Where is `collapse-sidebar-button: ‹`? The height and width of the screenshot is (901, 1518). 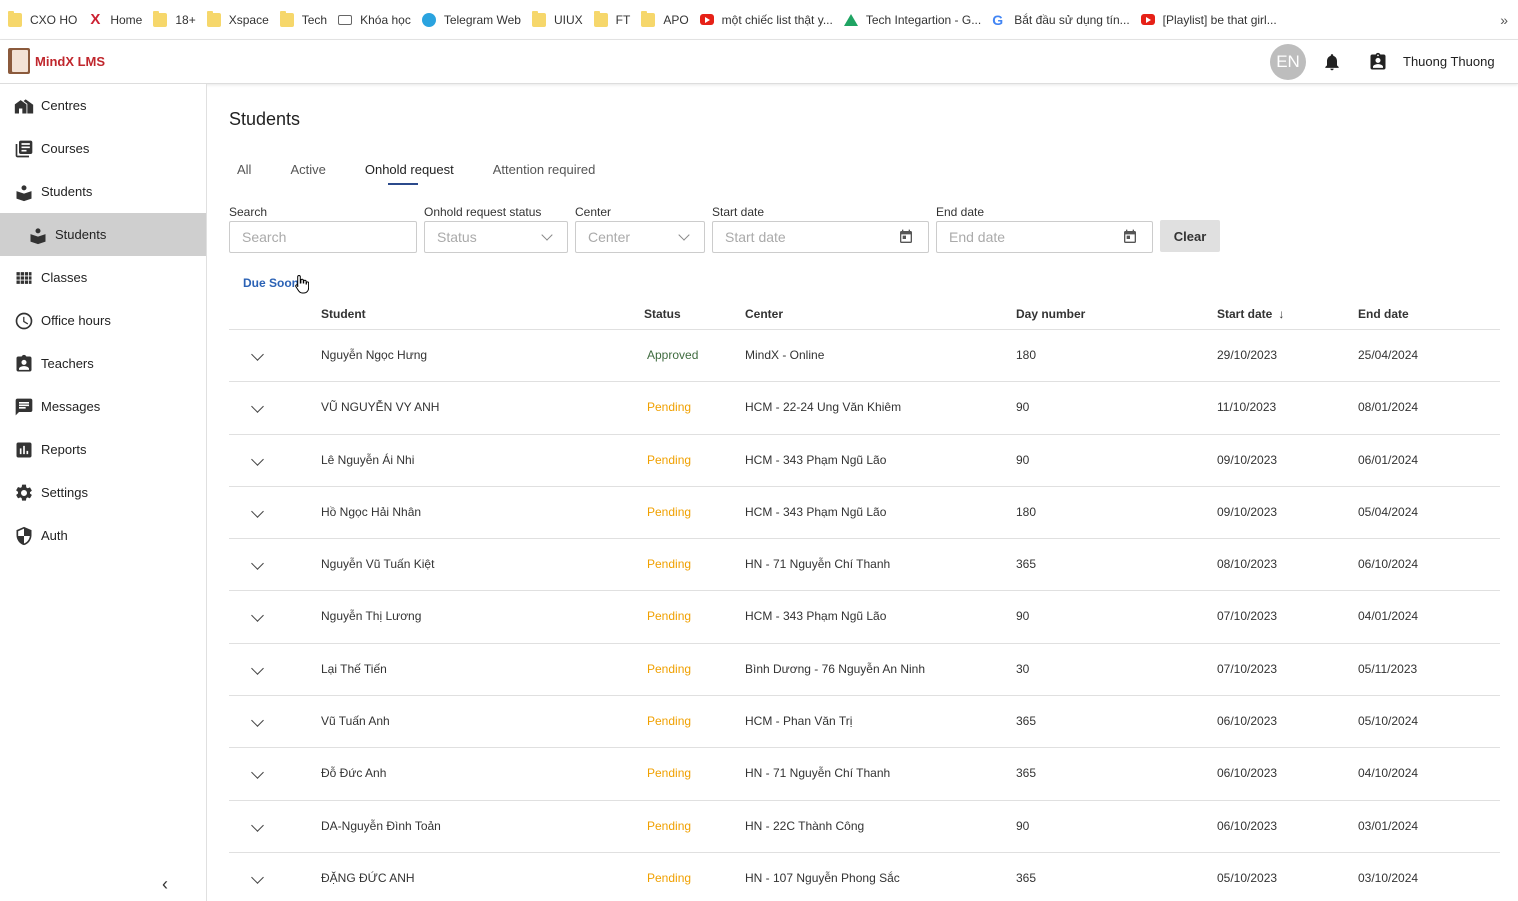
collapse-sidebar-button: ‹ is located at coordinates (165, 884).